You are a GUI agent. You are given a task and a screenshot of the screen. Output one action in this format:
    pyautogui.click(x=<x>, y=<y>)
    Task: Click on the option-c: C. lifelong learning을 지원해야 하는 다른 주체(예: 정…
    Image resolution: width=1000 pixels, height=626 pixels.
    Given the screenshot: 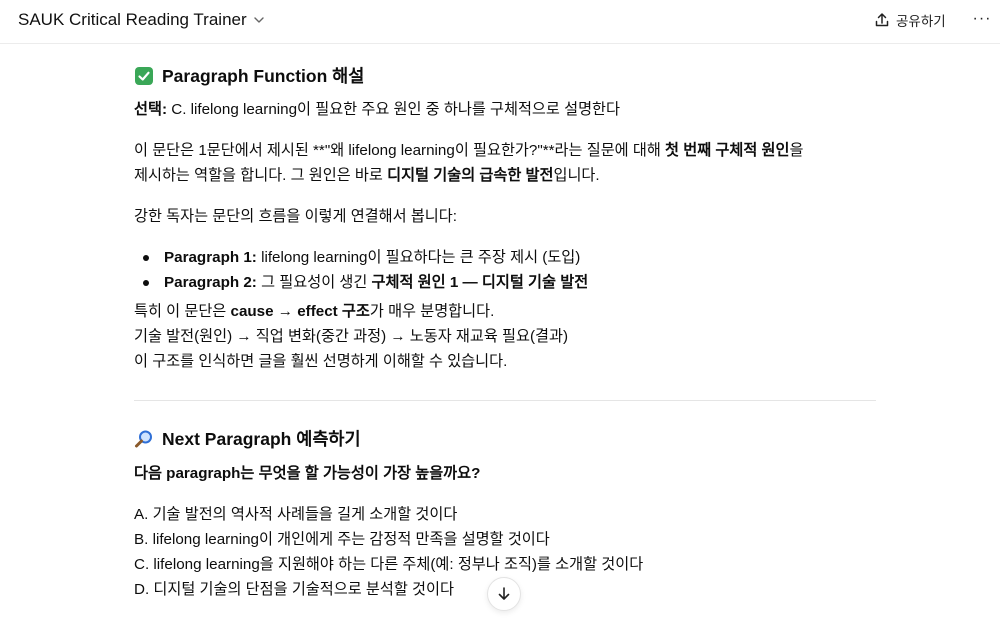 What is the action you would take?
    pyautogui.click(x=389, y=564)
    